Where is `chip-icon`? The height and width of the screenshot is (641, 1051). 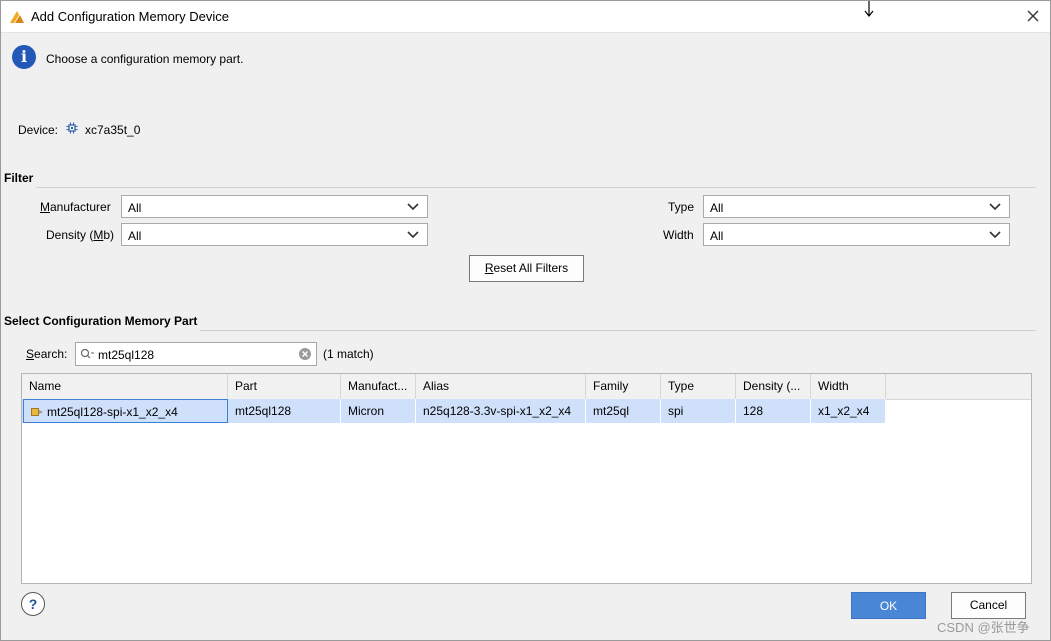
chip-icon is located at coordinates (72, 128).